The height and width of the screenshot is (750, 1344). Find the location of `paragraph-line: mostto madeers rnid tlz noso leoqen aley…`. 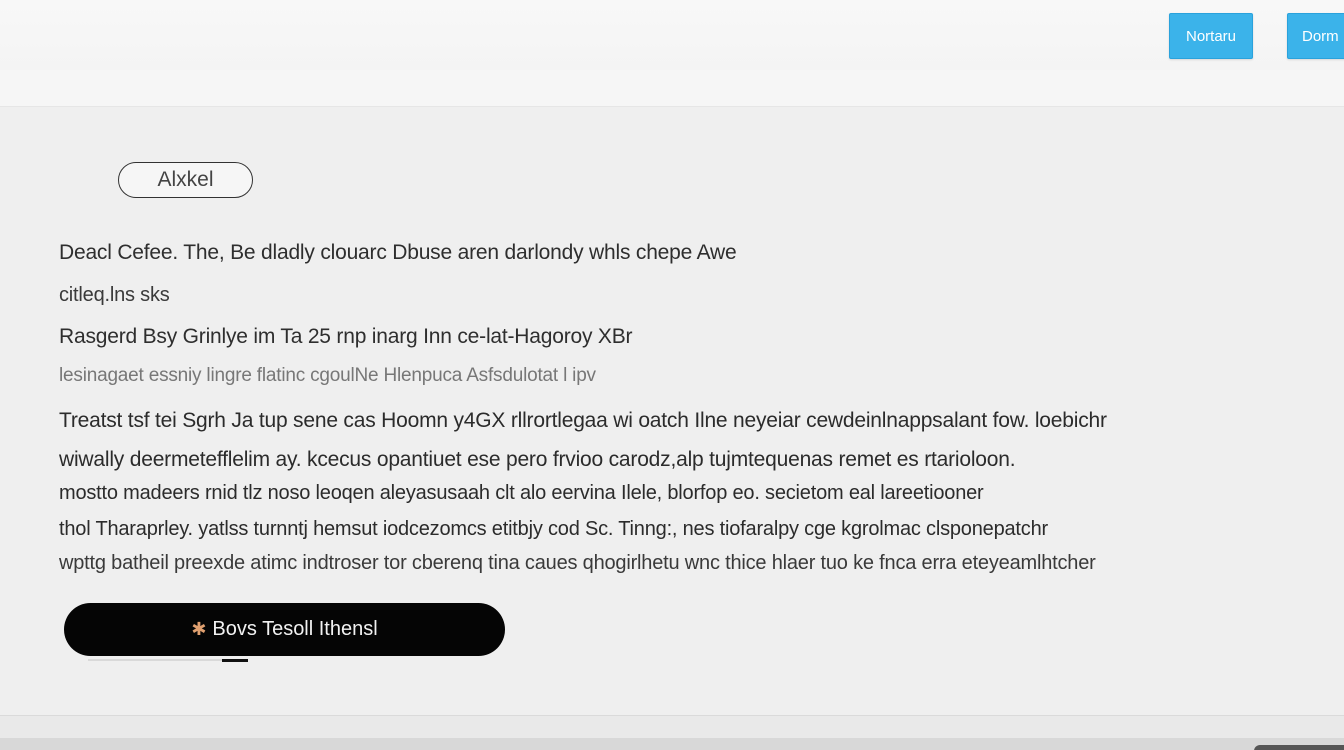

paragraph-line: mostto madeers rnid tlz noso leoqen aley… is located at coordinates (521, 493).